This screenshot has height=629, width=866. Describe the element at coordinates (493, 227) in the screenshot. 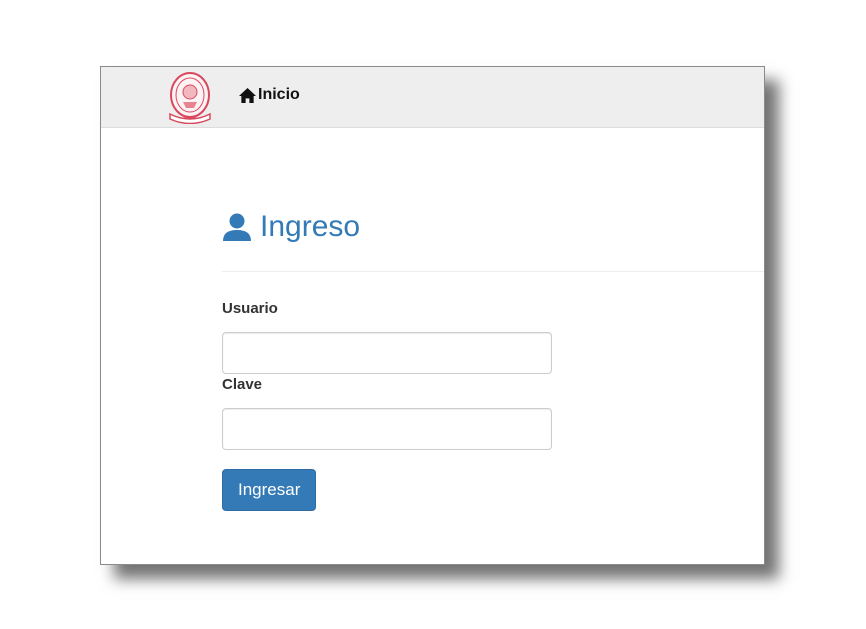

I see `page-title: Ingreso` at that location.